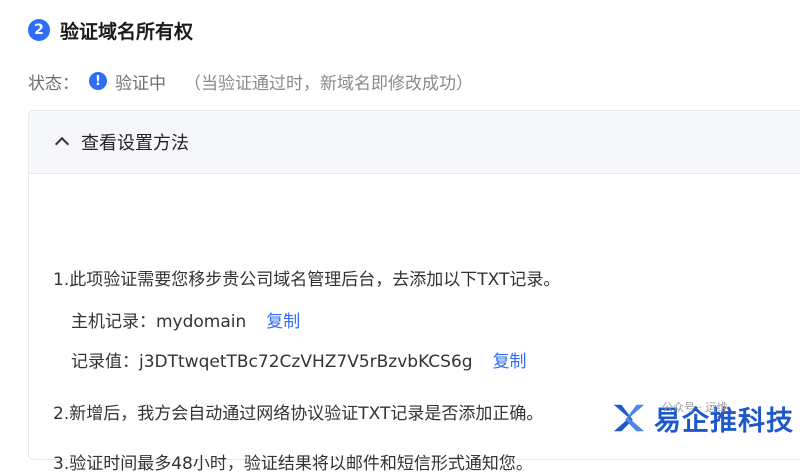  Describe the element at coordinates (629, 418) in the screenshot. I see `watermark-logo-icon` at that location.